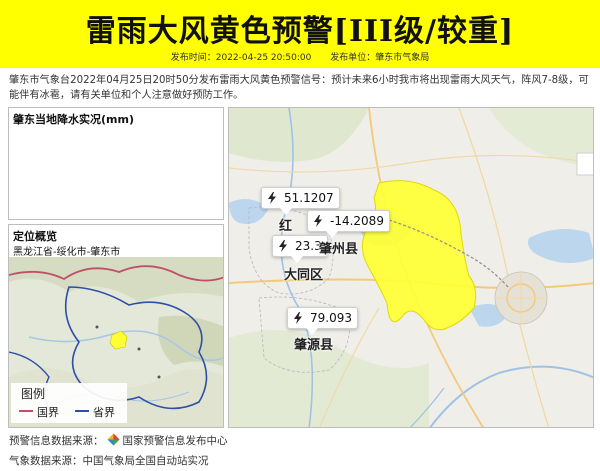  I want to click on callout-value: 51.1207, so click(309, 198).